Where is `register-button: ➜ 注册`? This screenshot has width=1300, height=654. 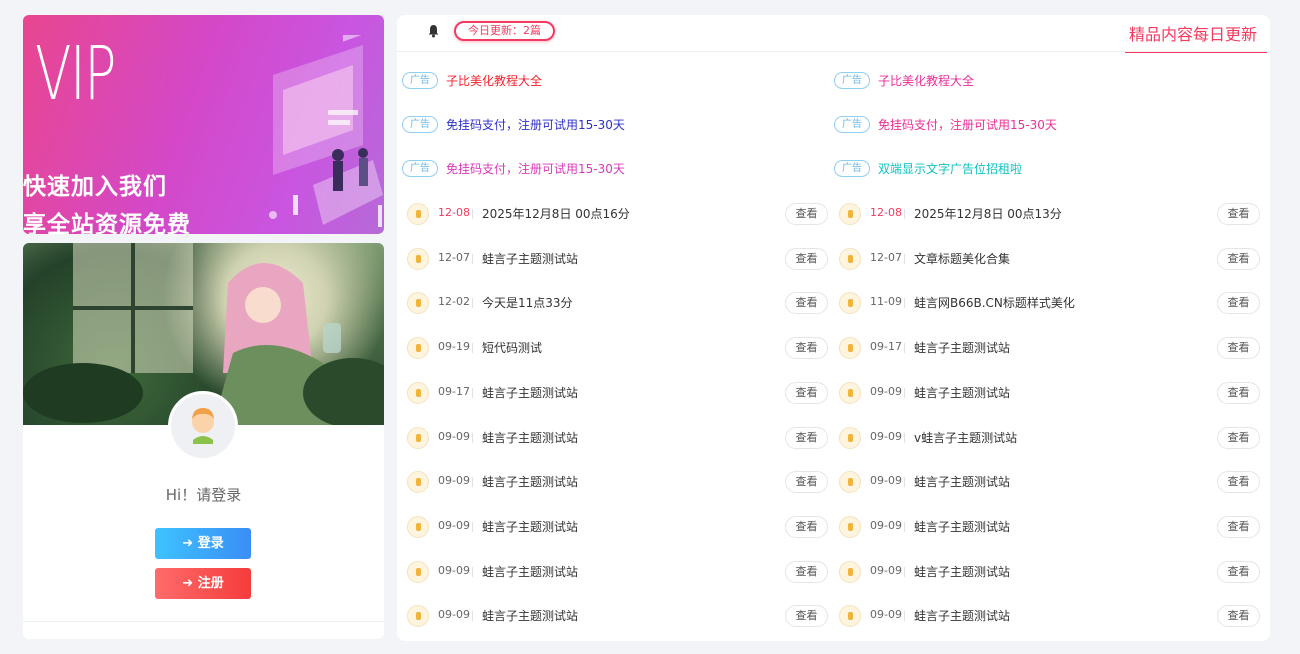 register-button: ➜ 注册 is located at coordinates (203, 583).